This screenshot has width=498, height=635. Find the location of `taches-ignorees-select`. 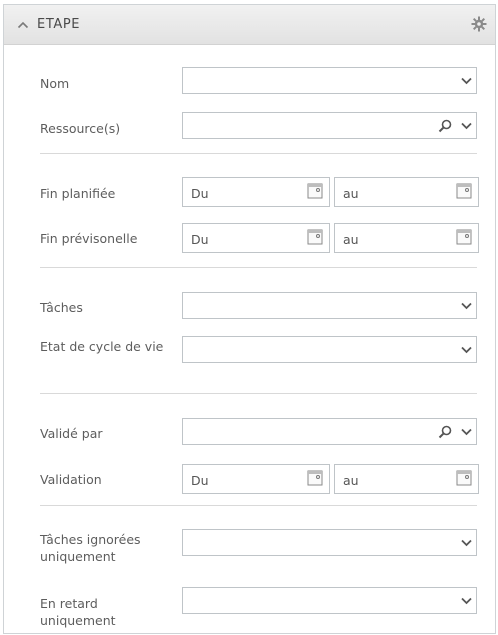

taches-ignorees-select is located at coordinates (329, 542).